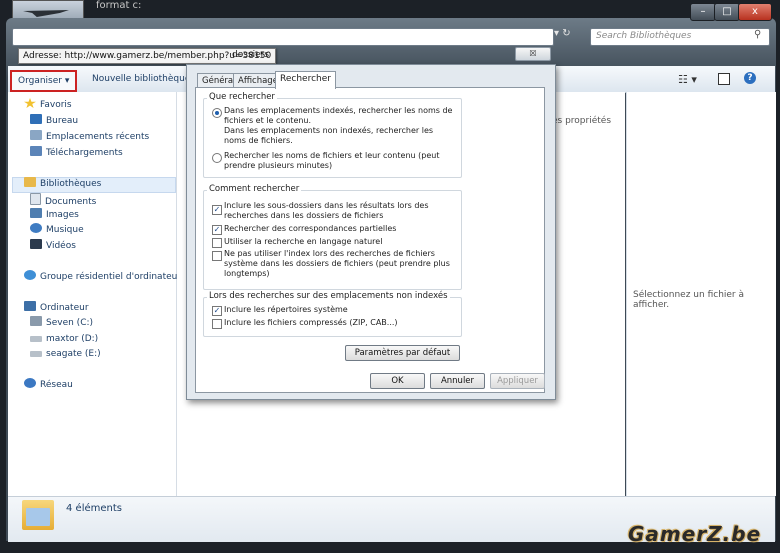  I want to click on nav-libraries: Bibliothèques, so click(62, 184).